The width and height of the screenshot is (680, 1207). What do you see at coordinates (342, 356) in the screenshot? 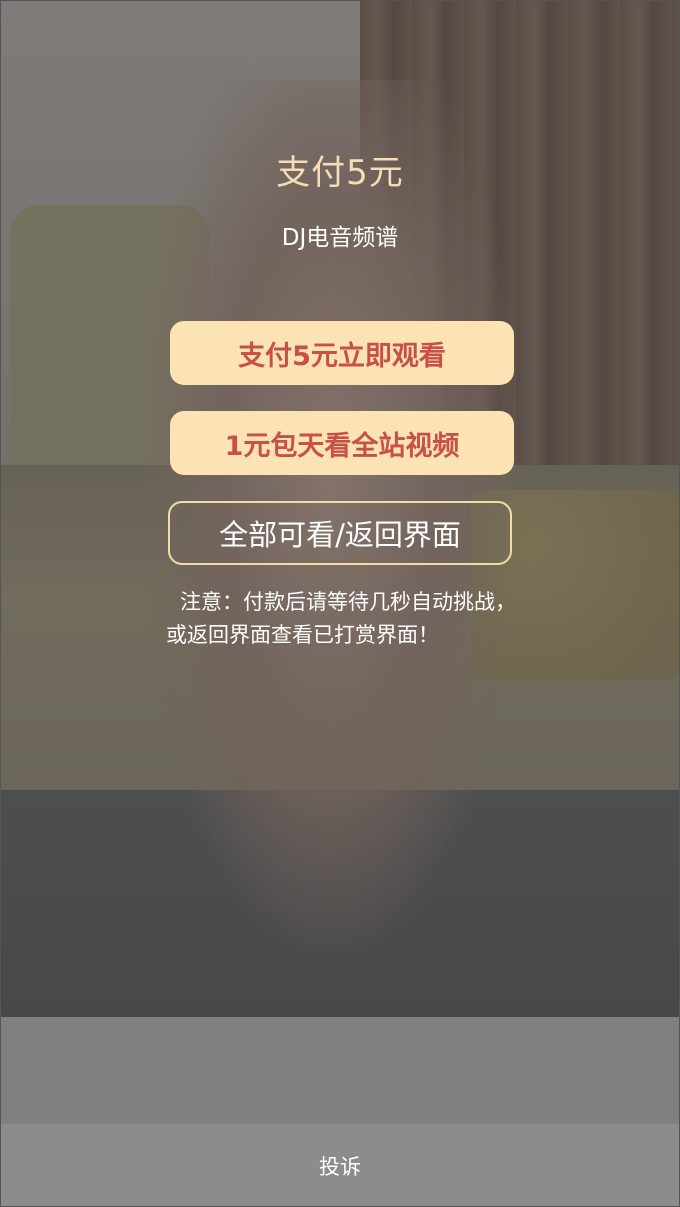
I see `pay-watch-button-label: 支付5元立即观看` at bounding box center [342, 356].